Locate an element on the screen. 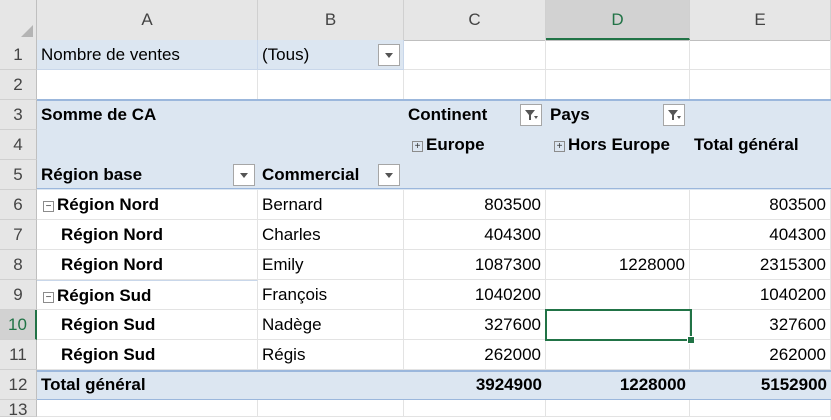 The image size is (831, 420). region-label: Région Nord is located at coordinates (108, 204).